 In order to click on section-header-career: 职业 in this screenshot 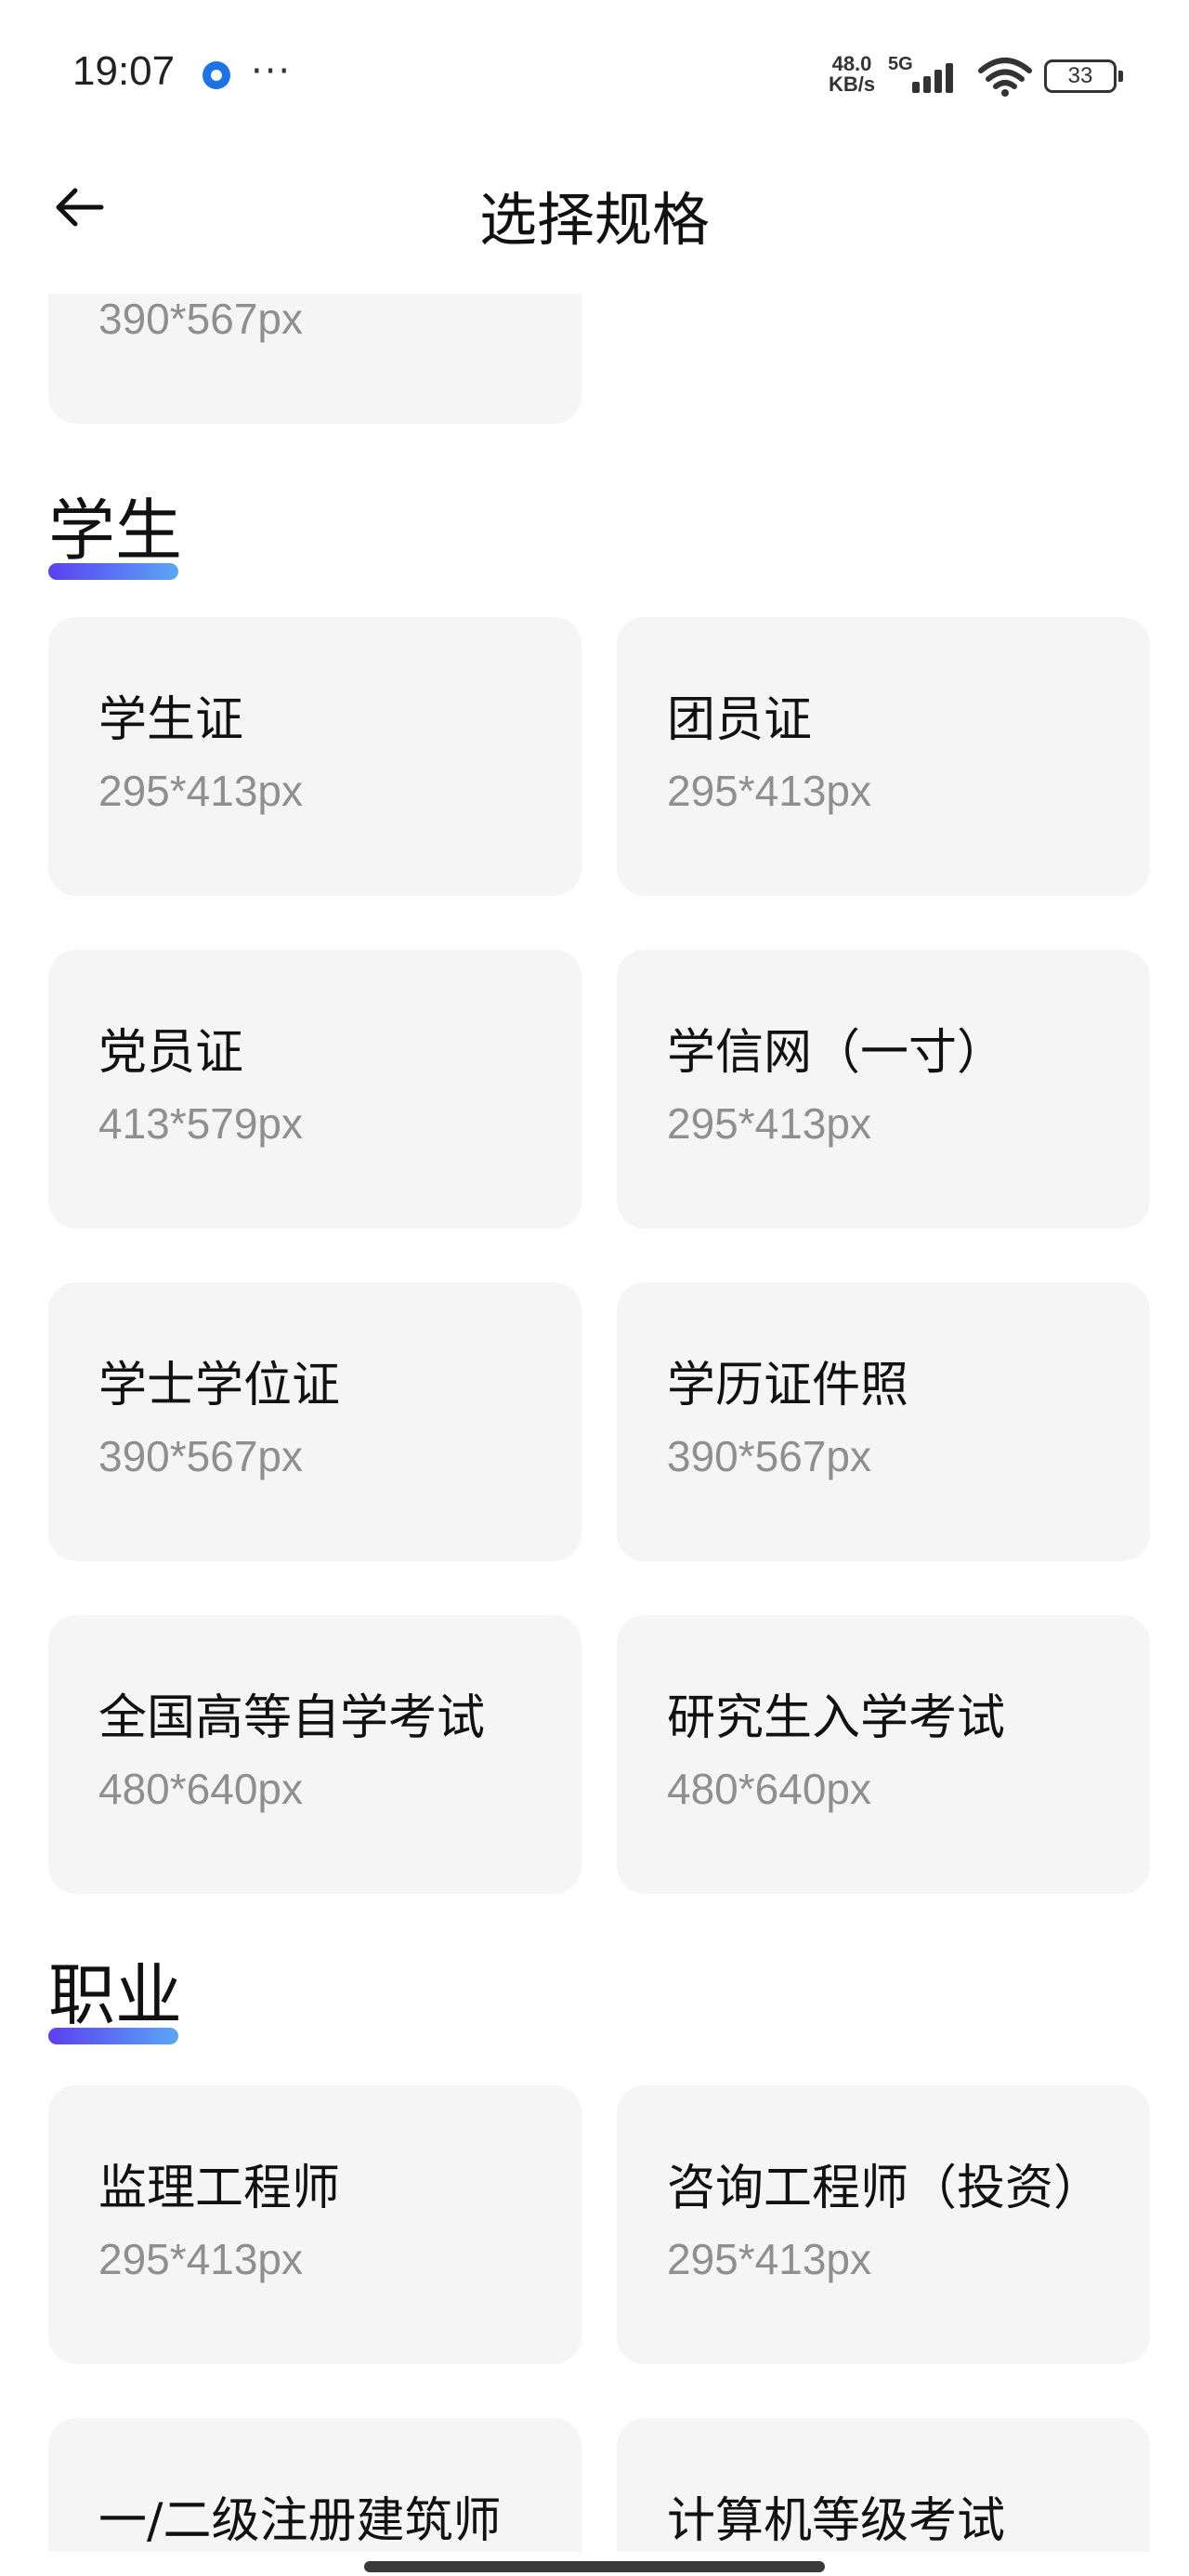, I will do `click(115, 1999)`.